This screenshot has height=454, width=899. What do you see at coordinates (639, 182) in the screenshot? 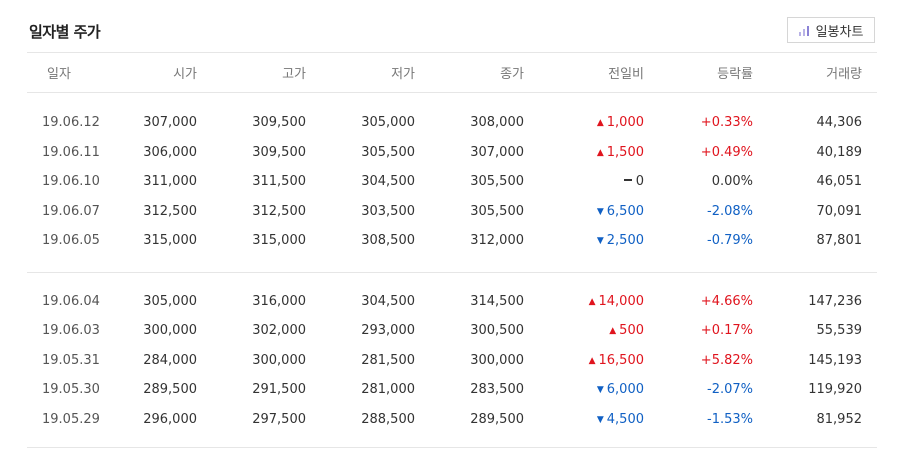
I see `cell-change-value: 0` at bounding box center [639, 182].